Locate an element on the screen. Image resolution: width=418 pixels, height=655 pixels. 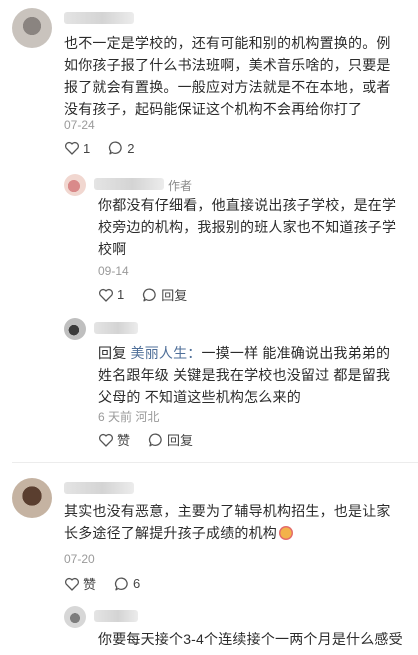
reply-button: 6 is located at coordinates (127, 584).